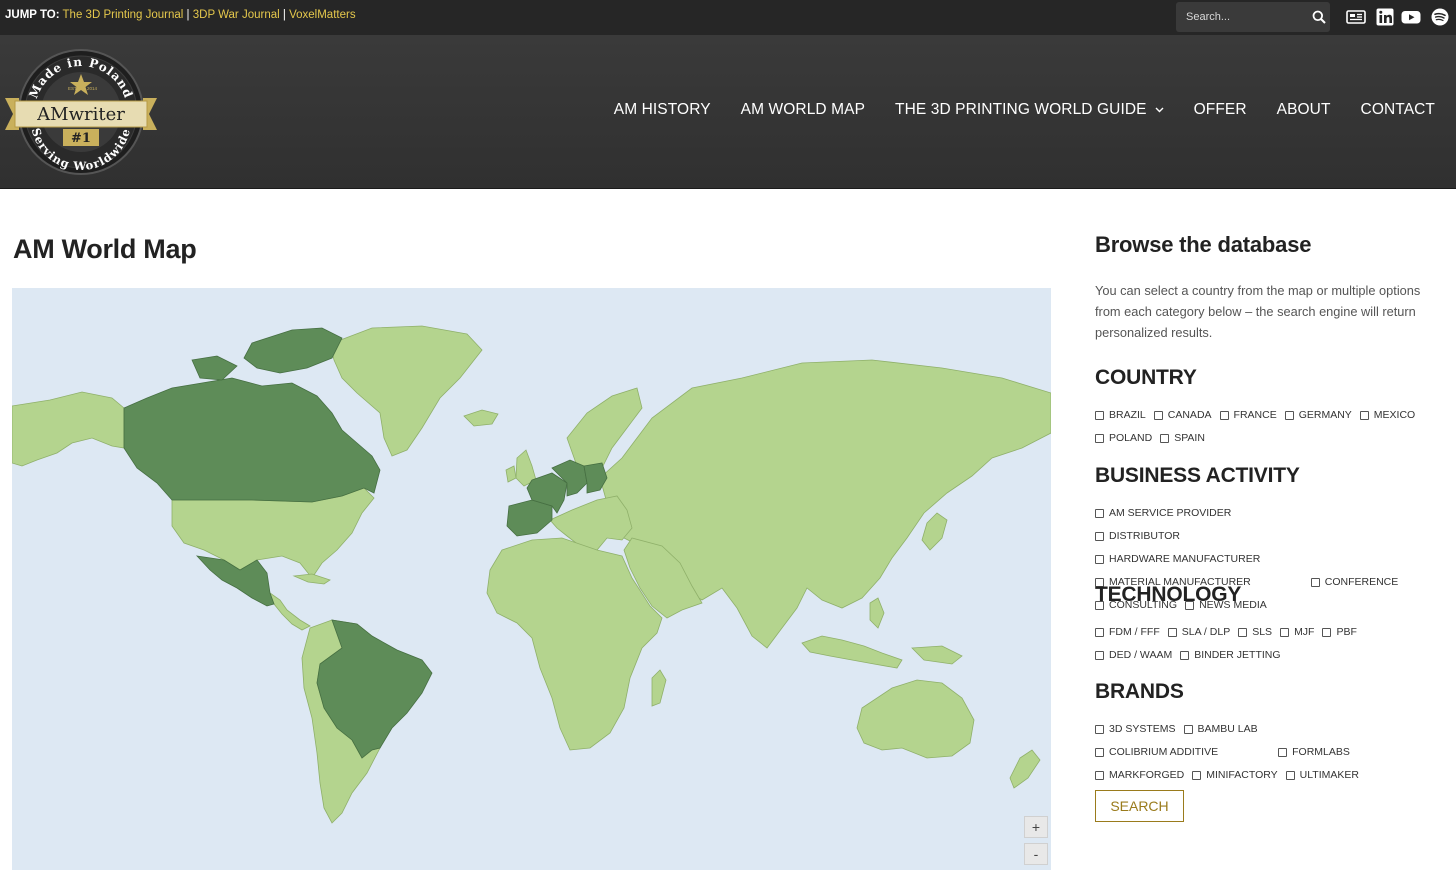  What do you see at coordinates (1346, 632) in the screenshot?
I see `option-label: PBF` at bounding box center [1346, 632].